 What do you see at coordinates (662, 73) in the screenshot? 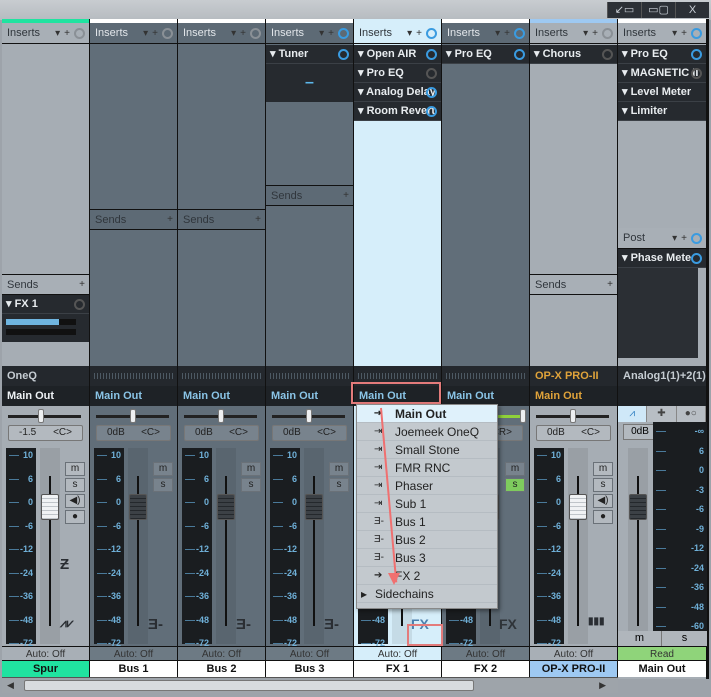
I see `insert-slot: ▾ MAGNETIC II` at bounding box center [662, 73].